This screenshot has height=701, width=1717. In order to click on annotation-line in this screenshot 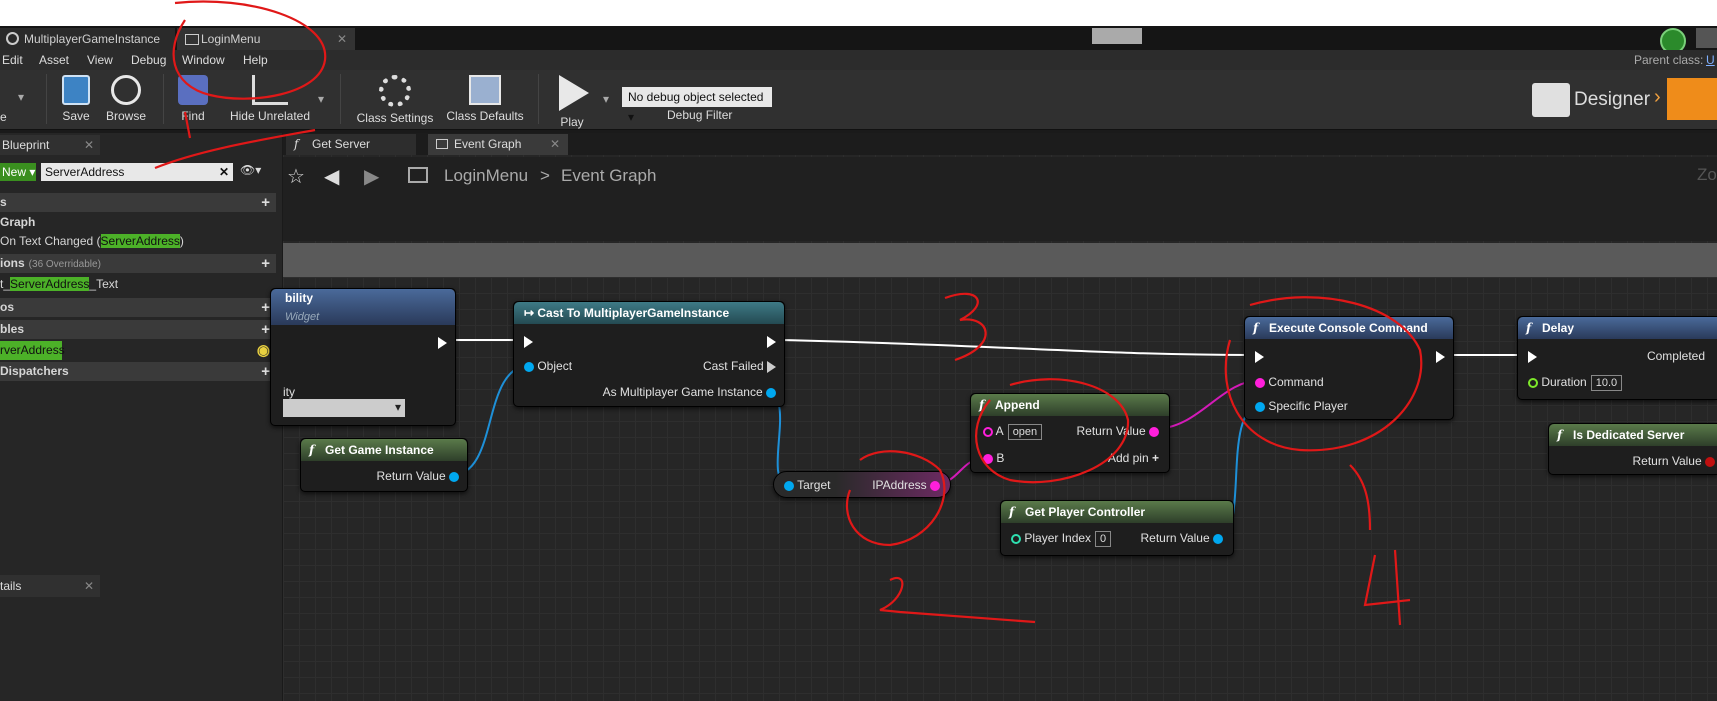, I will do `click(1360, 497)`.